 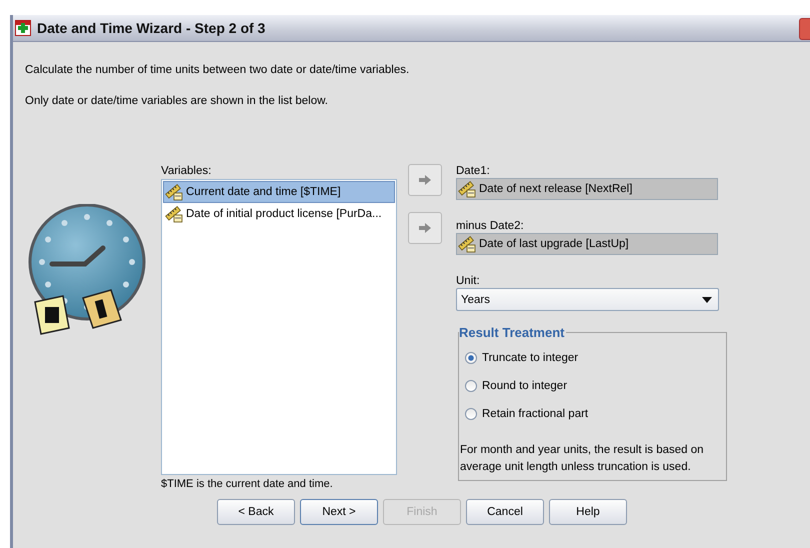 I want to click on date-label: Date1:, so click(x=473, y=171).